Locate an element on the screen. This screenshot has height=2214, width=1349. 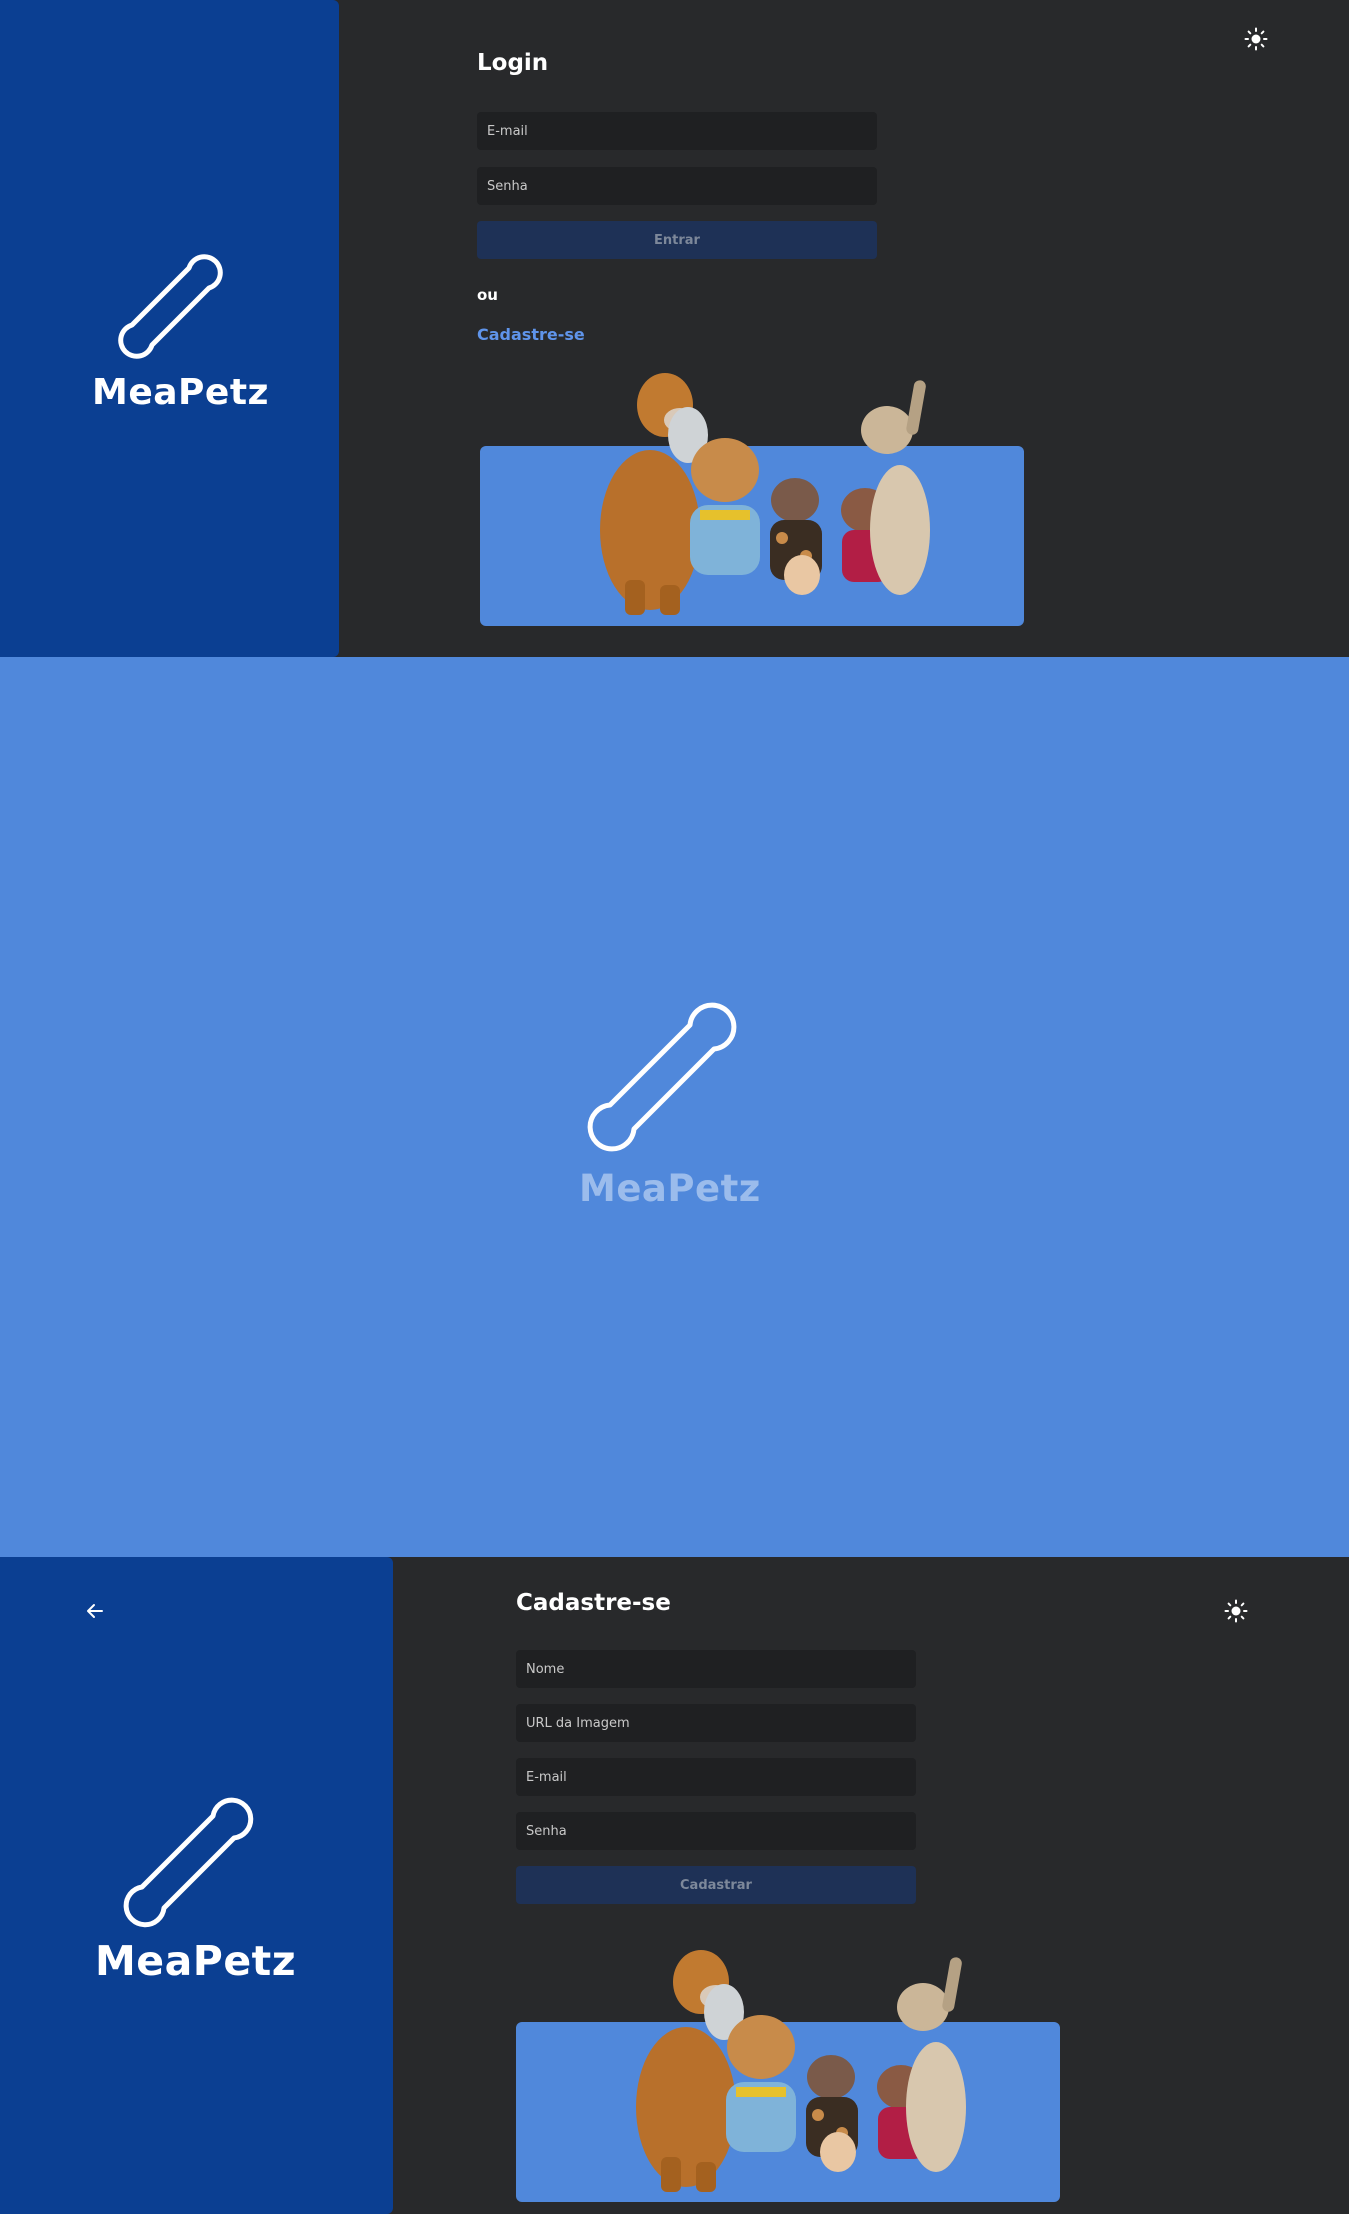
login-title: Login is located at coordinates (513, 63).